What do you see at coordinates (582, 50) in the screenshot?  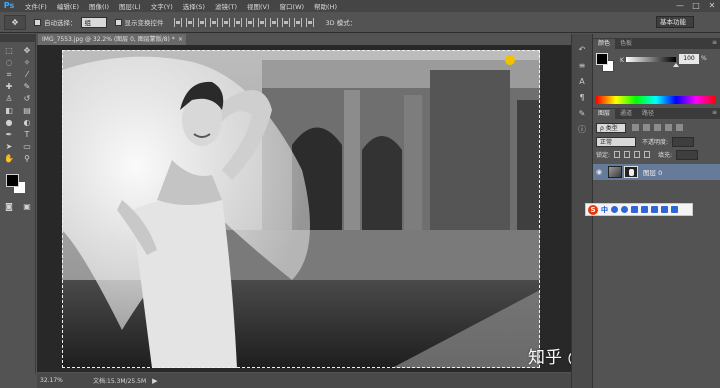 I see `history-panel-icon: ↶` at bounding box center [582, 50].